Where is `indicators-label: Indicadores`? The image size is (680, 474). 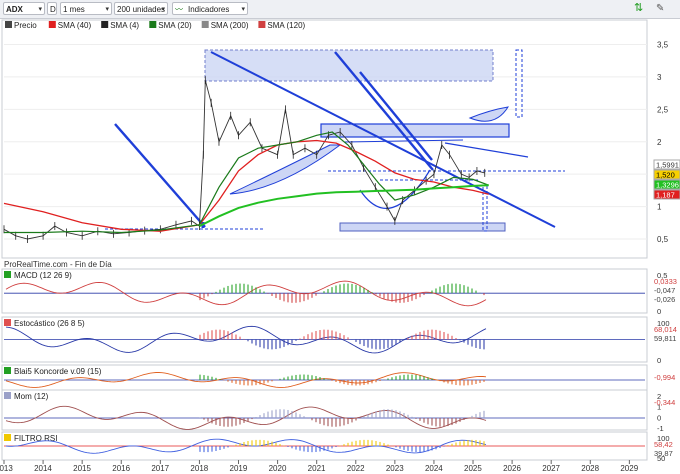 indicators-label: Indicadores is located at coordinates (209, 9).